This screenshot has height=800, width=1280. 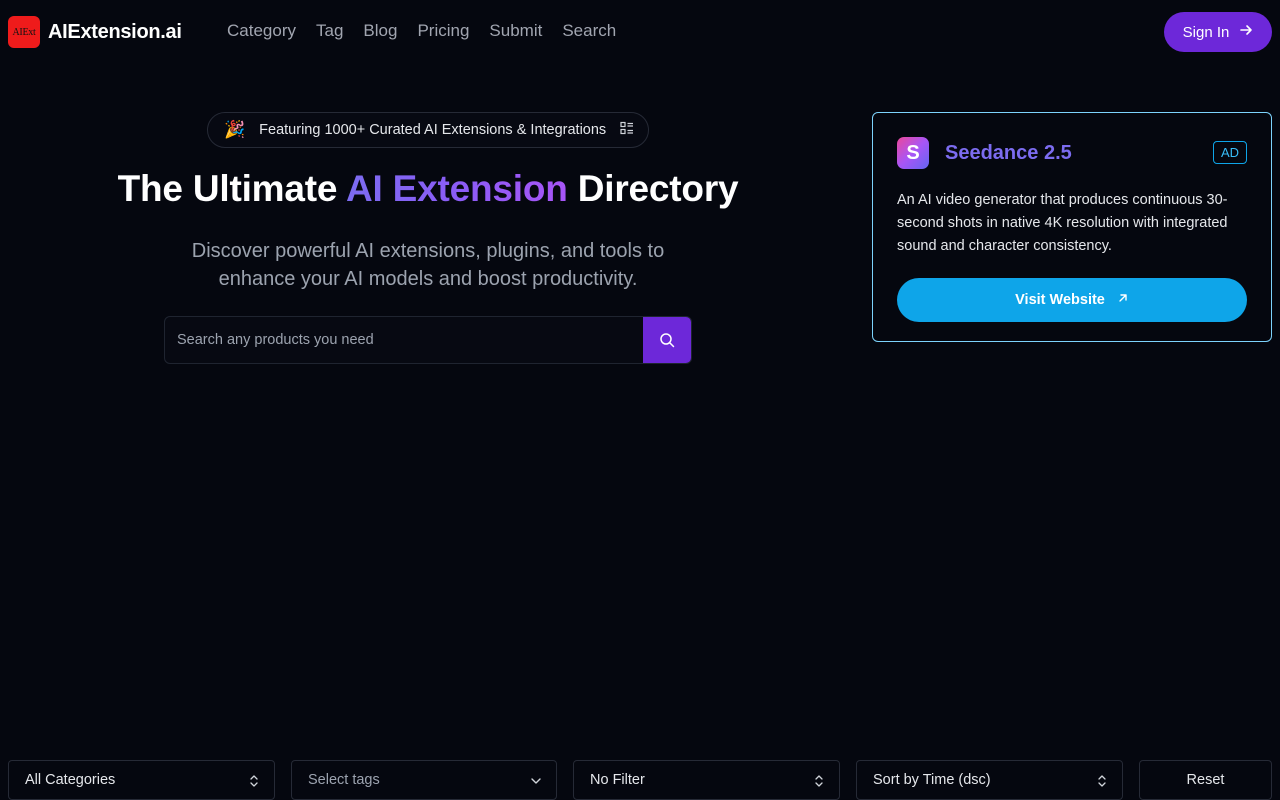 I want to click on visit-website-button: Visit Website, so click(x=1072, y=300).